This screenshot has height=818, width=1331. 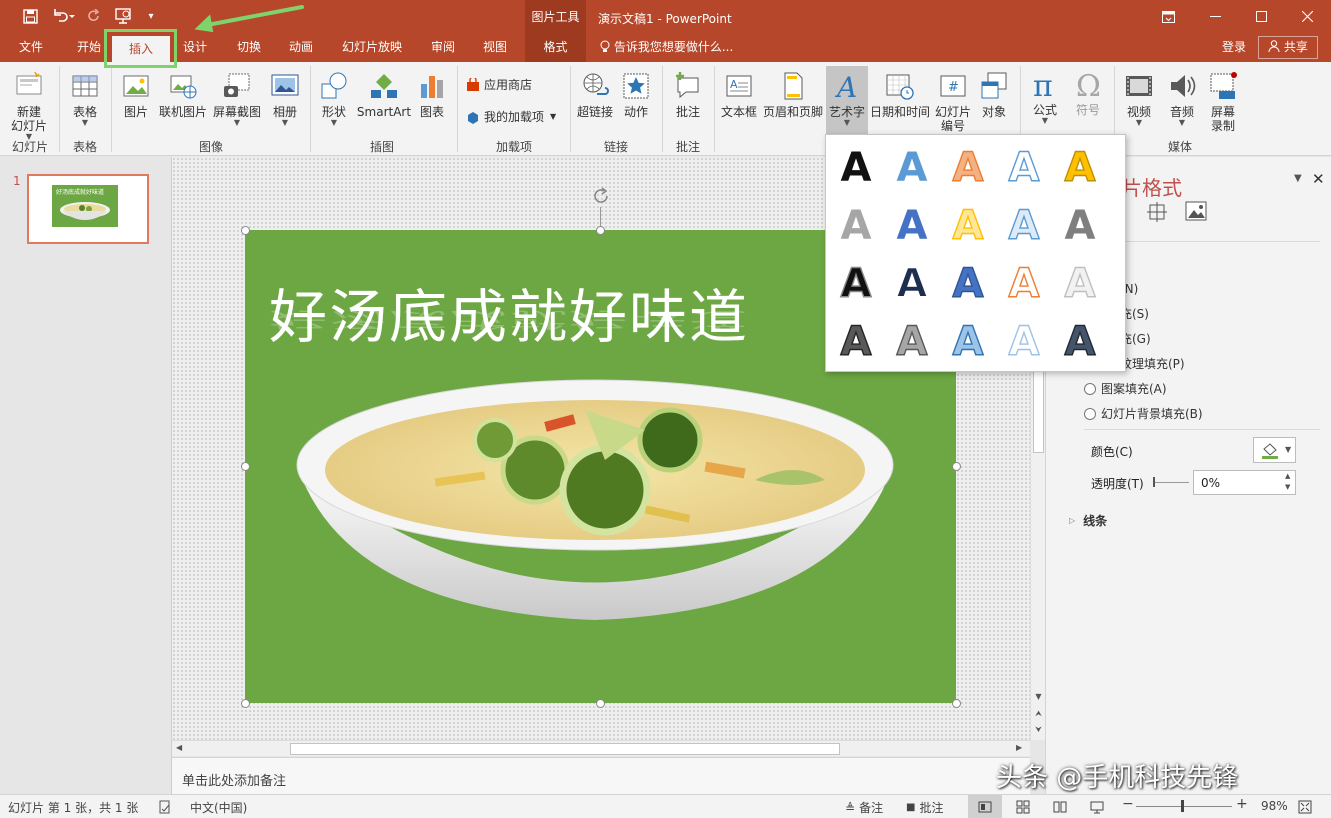 What do you see at coordinates (1080, 166) in the screenshot?
I see `wordart-style-5: A` at bounding box center [1080, 166].